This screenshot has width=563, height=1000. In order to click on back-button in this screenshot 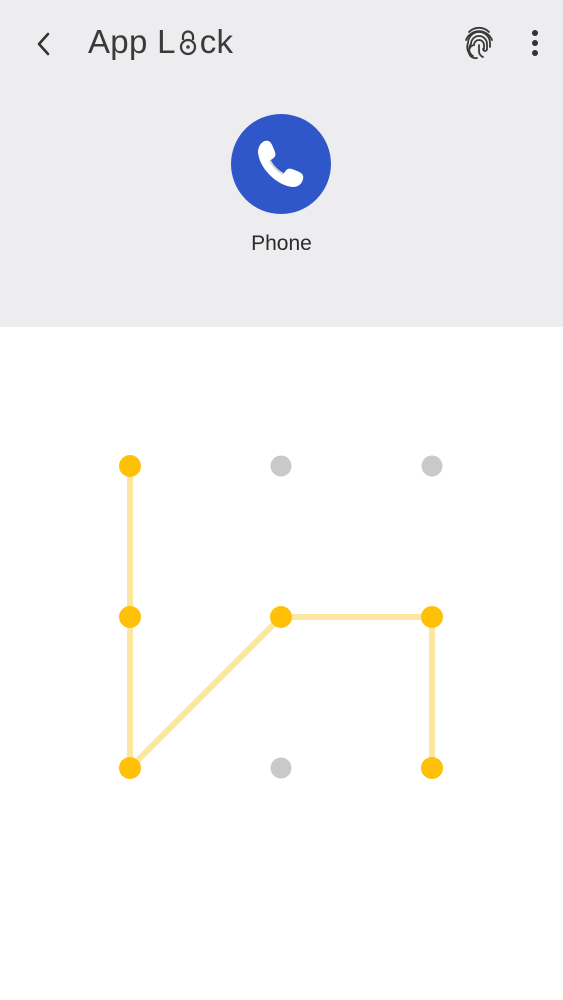, I will do `click(44, 44)`.